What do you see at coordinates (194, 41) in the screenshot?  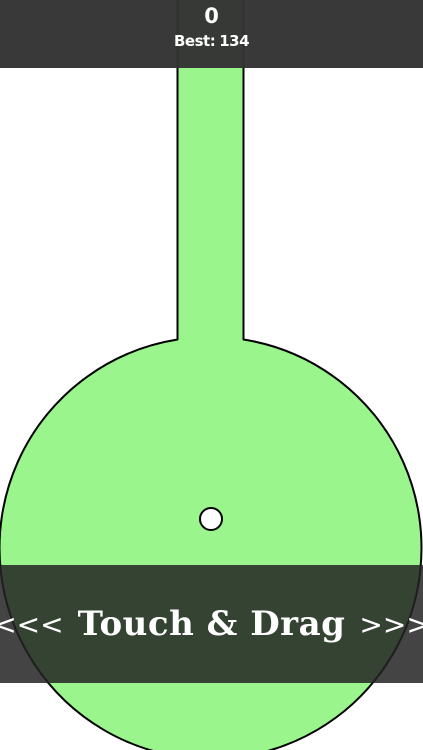 I see `best-score-label: Best:` at bounding box center [194, 41].